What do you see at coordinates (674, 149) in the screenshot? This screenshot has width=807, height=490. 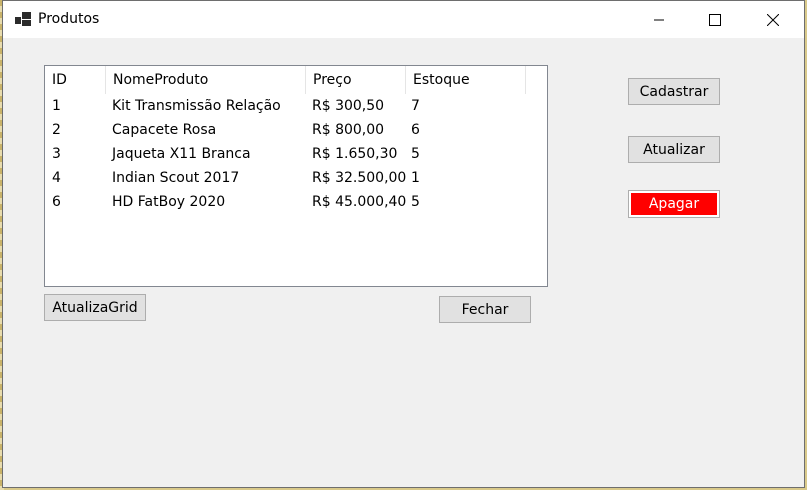 I see `atualizar-button: Atualizar` at bounding box center [674, 149].